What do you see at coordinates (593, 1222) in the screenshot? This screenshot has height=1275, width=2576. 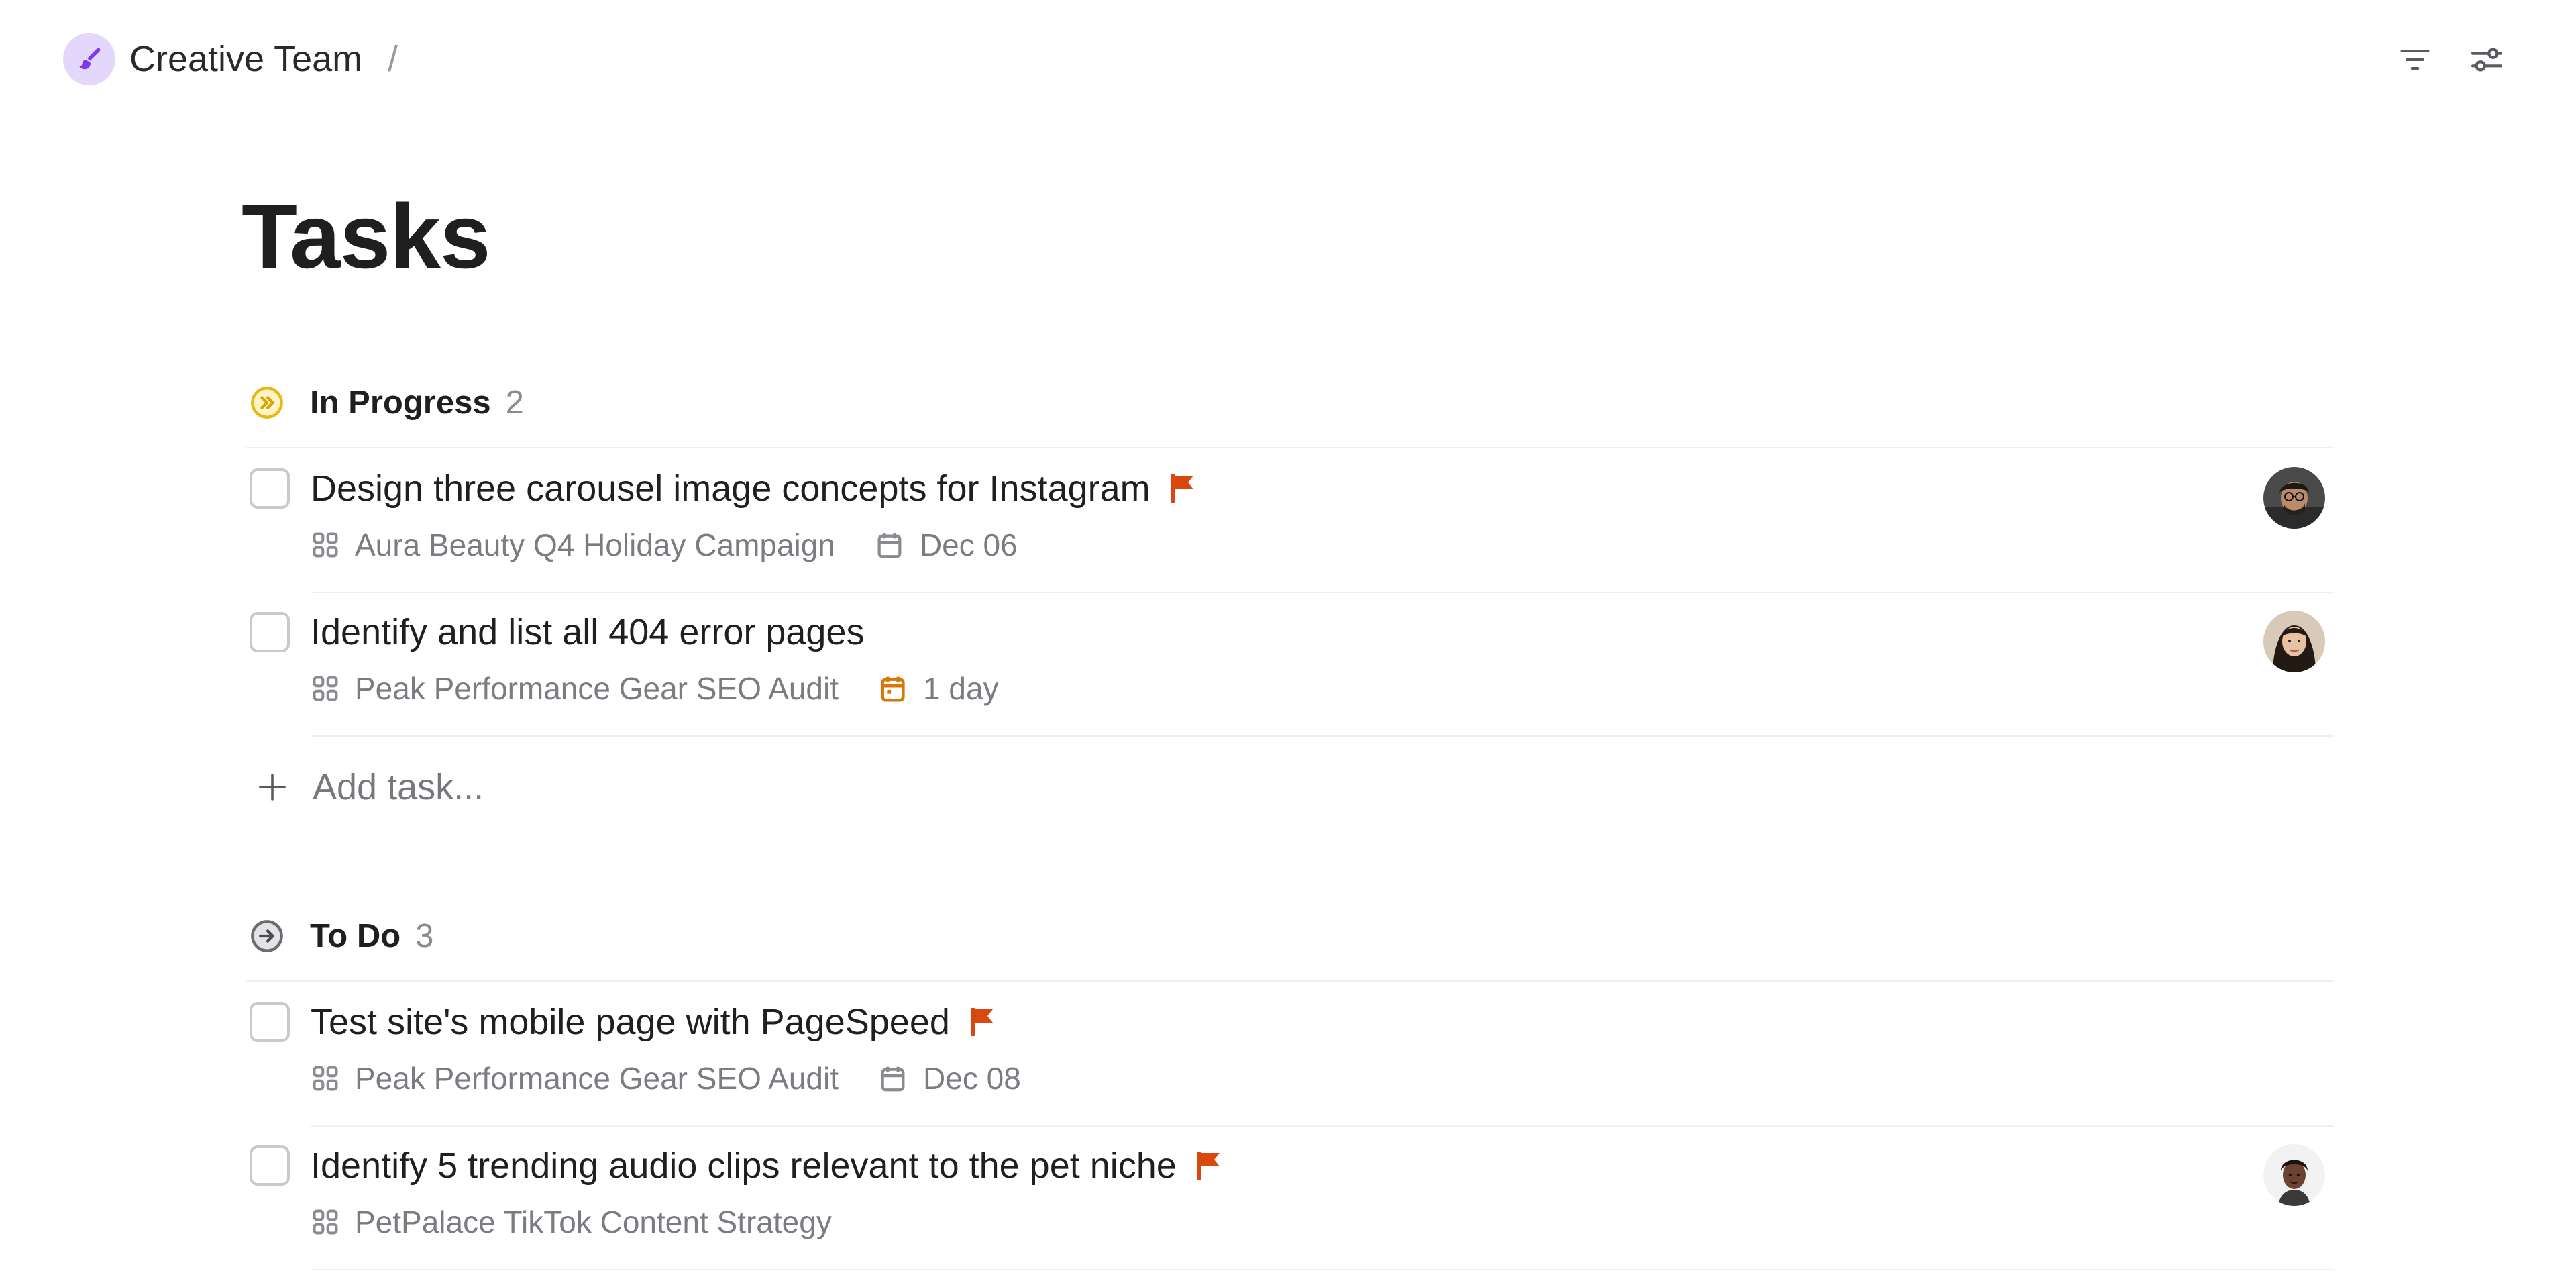 I see `task-project: PetPalace TikTok Content Strategy` at bounding box center [593, 1222].